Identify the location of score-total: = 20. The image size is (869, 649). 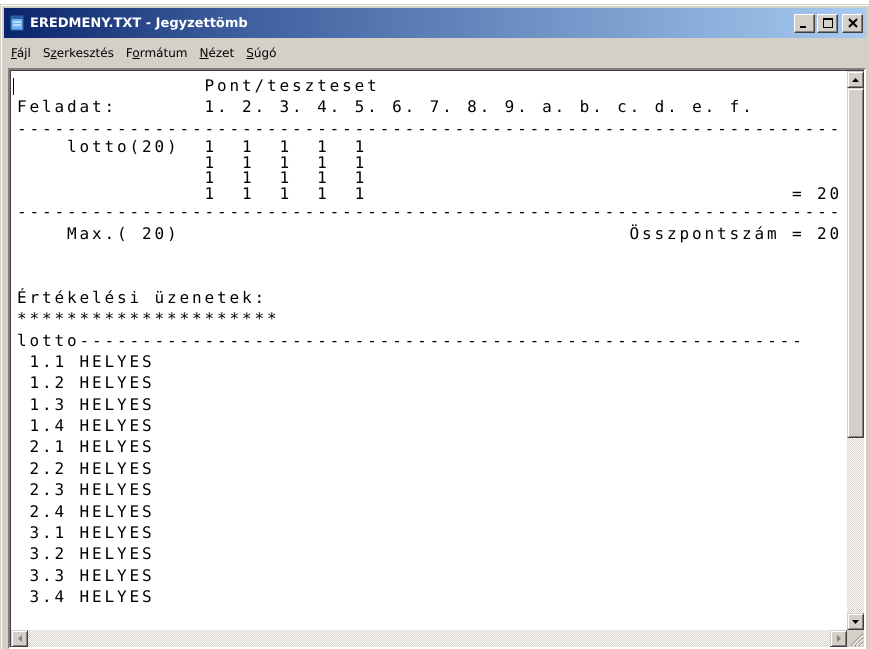
(817, 194).